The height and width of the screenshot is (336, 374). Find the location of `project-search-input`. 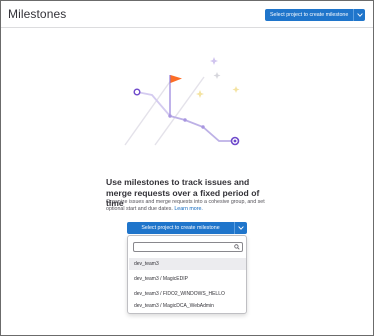

project-search-input is located at coordinates (184, 247).